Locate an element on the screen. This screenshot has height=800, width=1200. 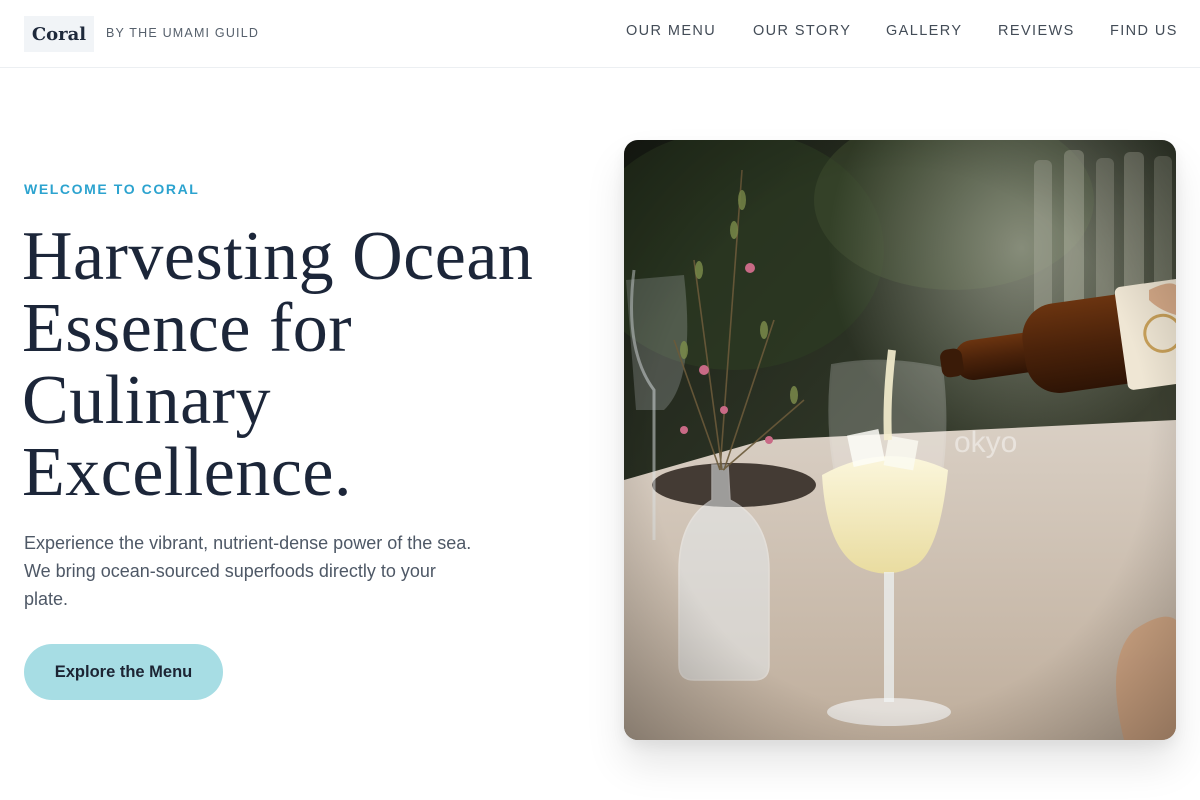
nav-reviews: REVIEWS is located at coordinates (1036, 31).